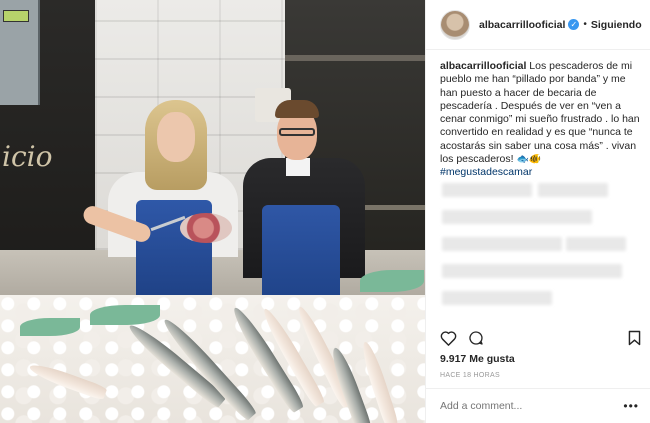 The height and width of the screenshot is (423, 650). I want to click on comment-bar: •••, so click(538, 405).